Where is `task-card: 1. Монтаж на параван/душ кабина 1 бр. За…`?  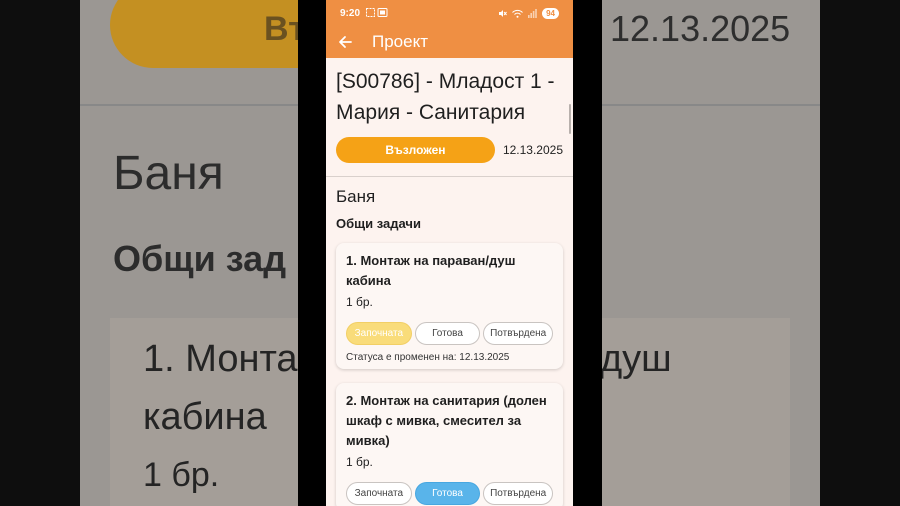
task-card: 1. Монтаж на параван/душ кабина 1 бр. За… is located at coordinates (449, 306).